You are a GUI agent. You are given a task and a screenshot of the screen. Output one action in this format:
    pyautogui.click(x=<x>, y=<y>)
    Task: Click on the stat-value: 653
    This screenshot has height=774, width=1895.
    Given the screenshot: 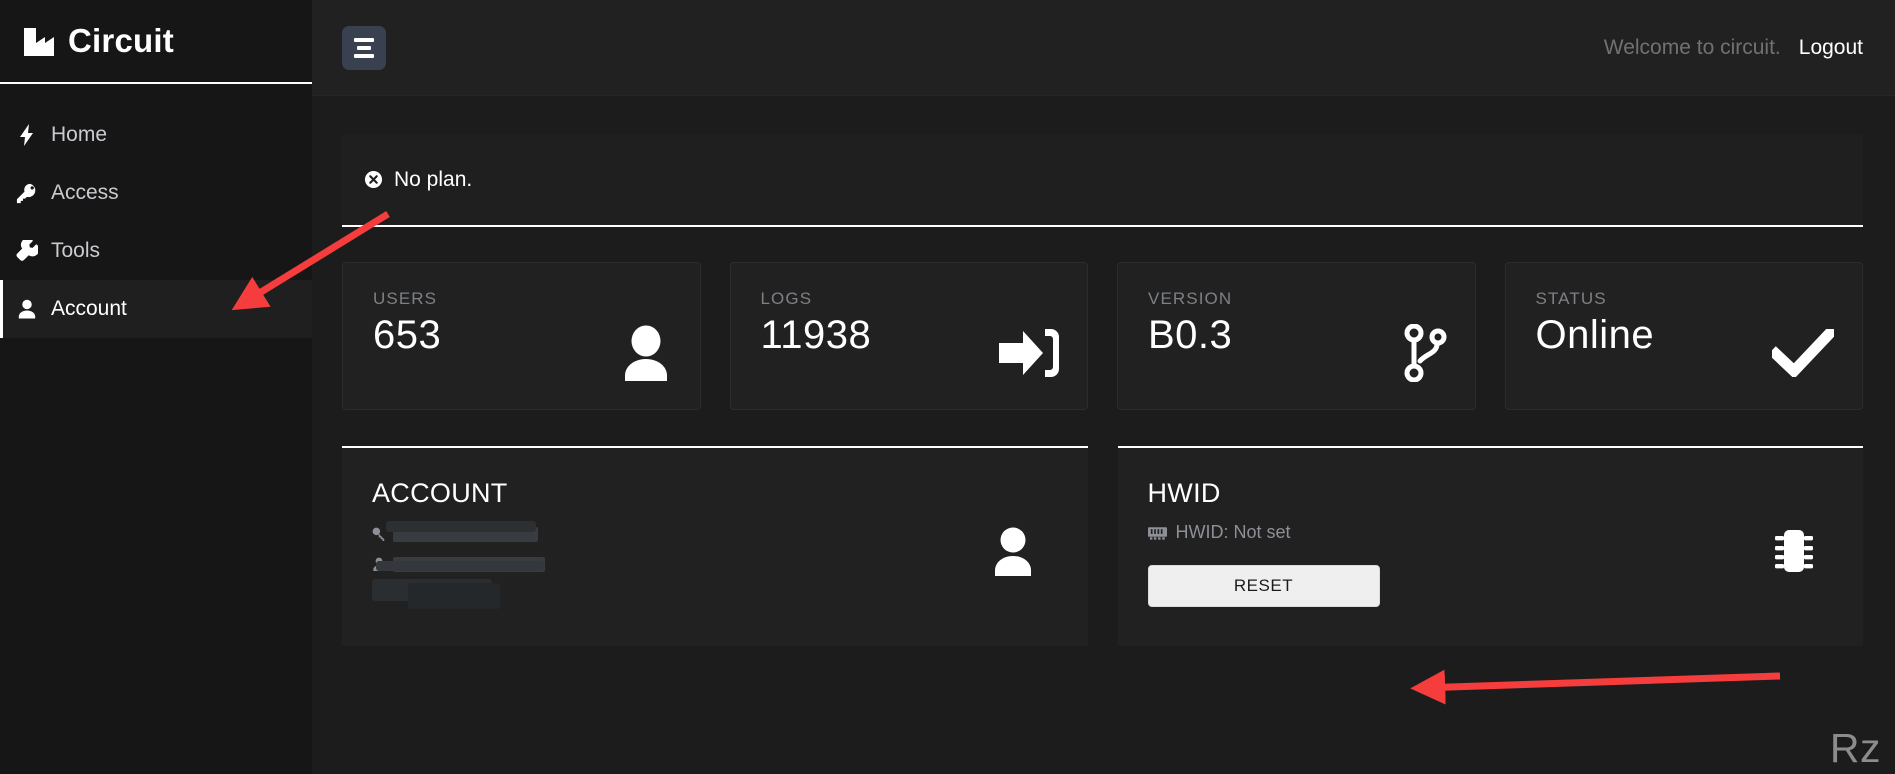 What is the action you would take?
    pyautogui.click(x=407, y=335)
    